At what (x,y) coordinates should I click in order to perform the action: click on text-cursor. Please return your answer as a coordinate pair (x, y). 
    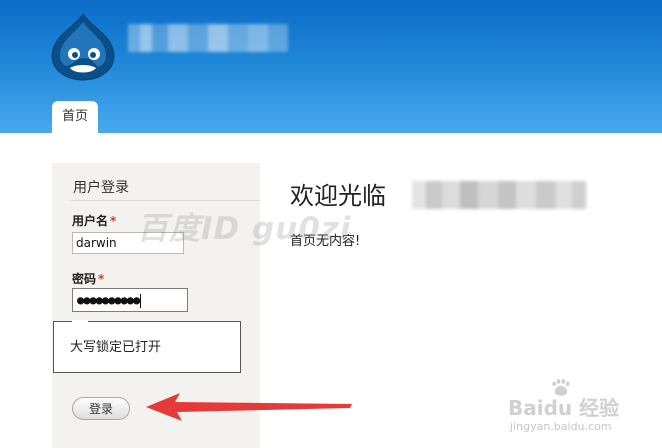
    Looking at the image, I should click on (141, 300).